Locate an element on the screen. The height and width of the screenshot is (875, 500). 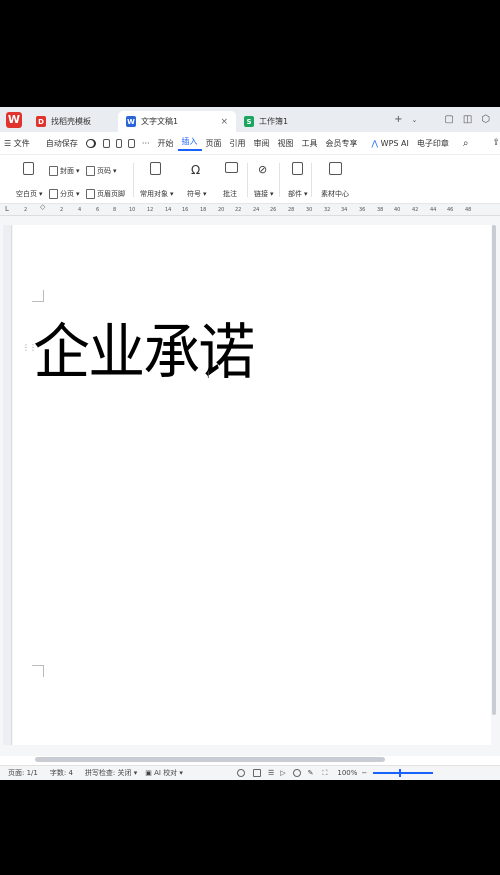
ruler-tick: 2 is located at coordinates (26, 210).